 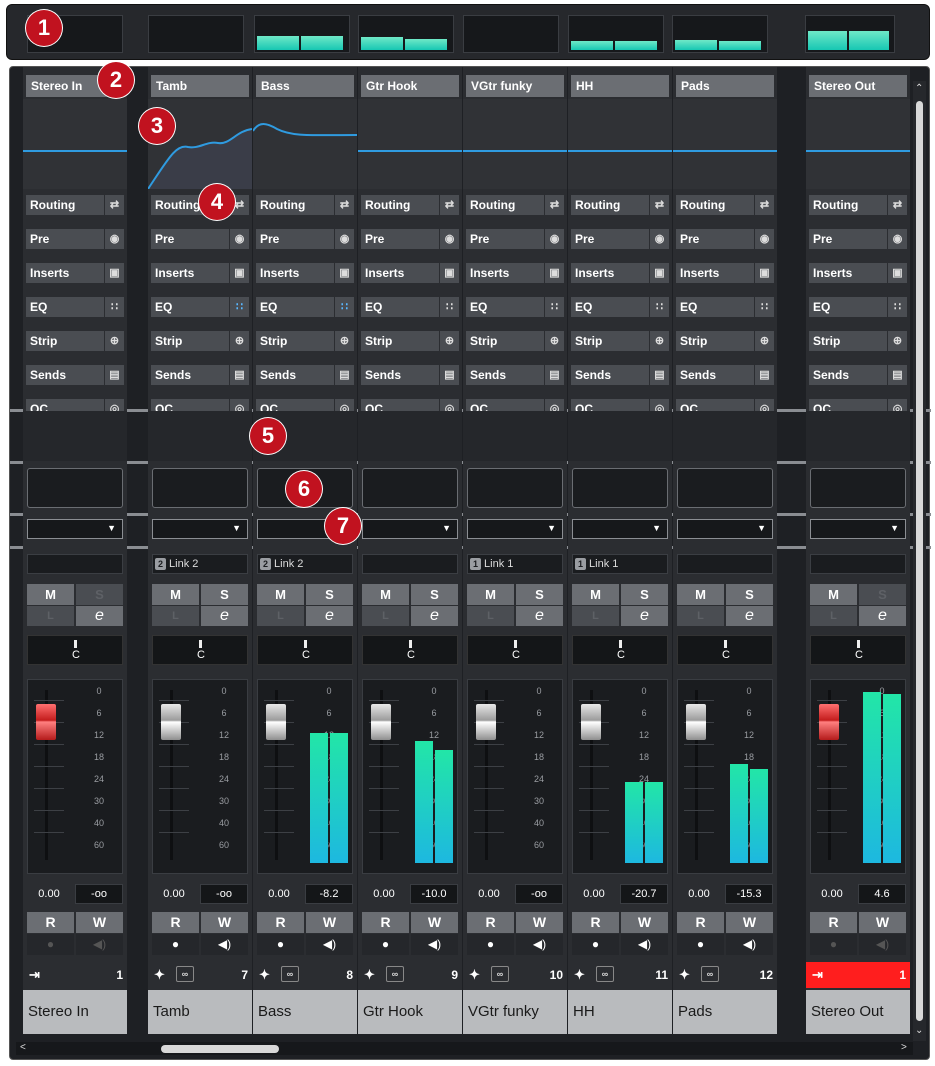 What do you see at coordinates (515, 86) in the screenshot?
I see `channel-header: VGtr funky` at bounding box center [515, 86].